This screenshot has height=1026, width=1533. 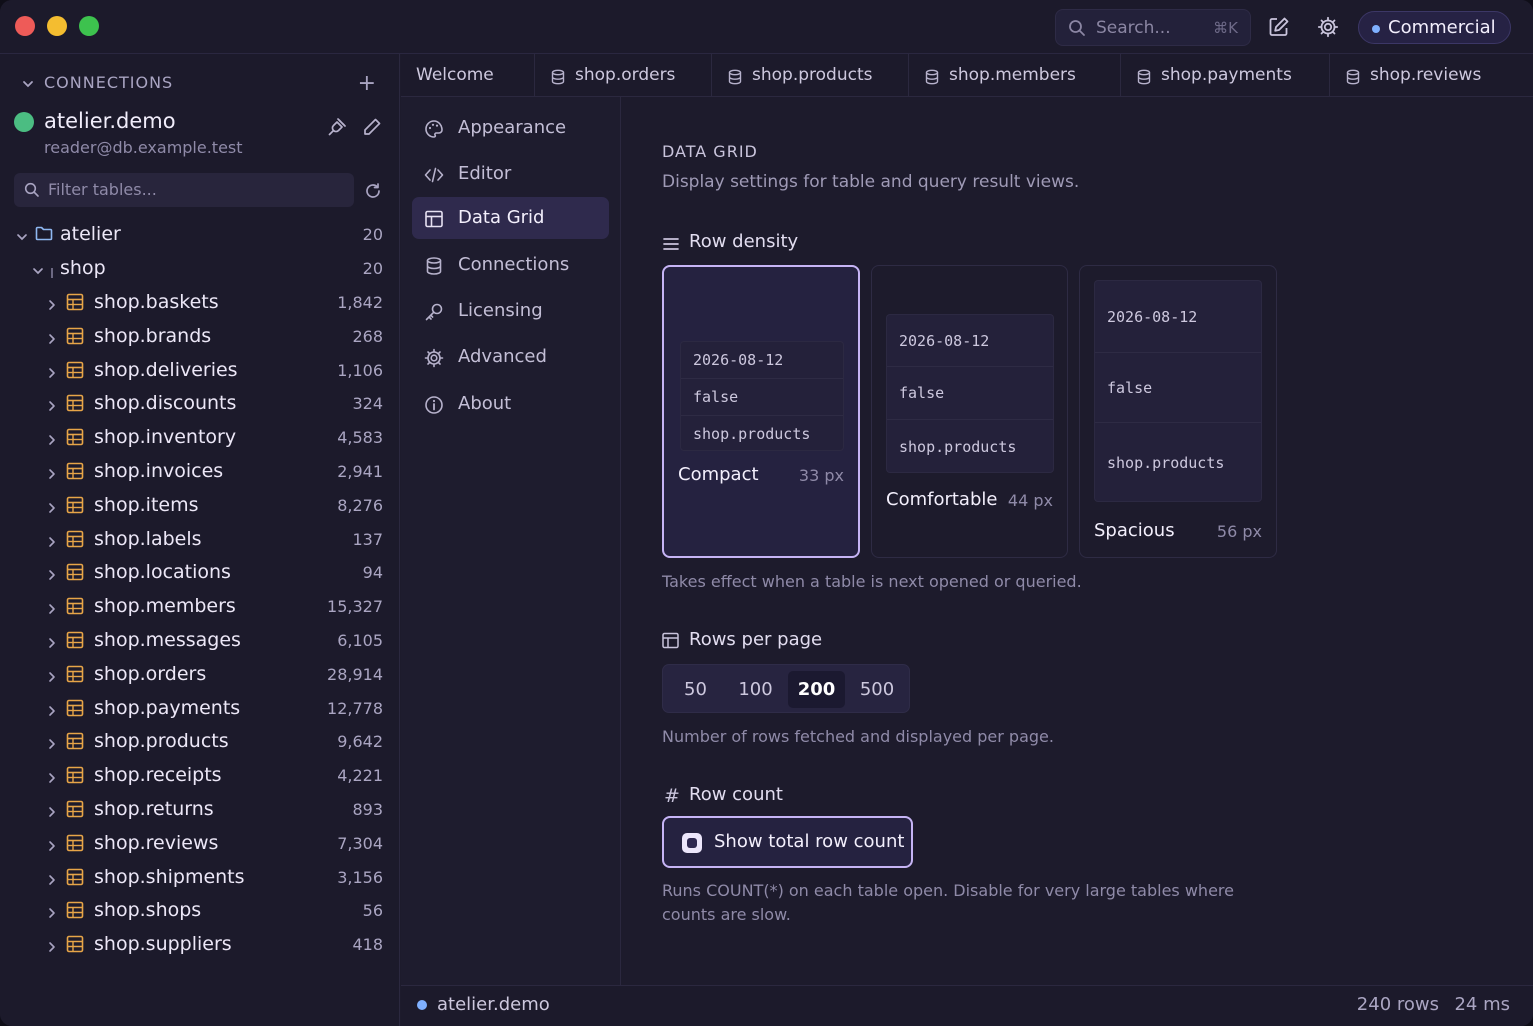 What do you see at coordinates (200, 403) in the screenshot?
I see `table-row: shop.discounts 324` at bounding box center [200, 403].